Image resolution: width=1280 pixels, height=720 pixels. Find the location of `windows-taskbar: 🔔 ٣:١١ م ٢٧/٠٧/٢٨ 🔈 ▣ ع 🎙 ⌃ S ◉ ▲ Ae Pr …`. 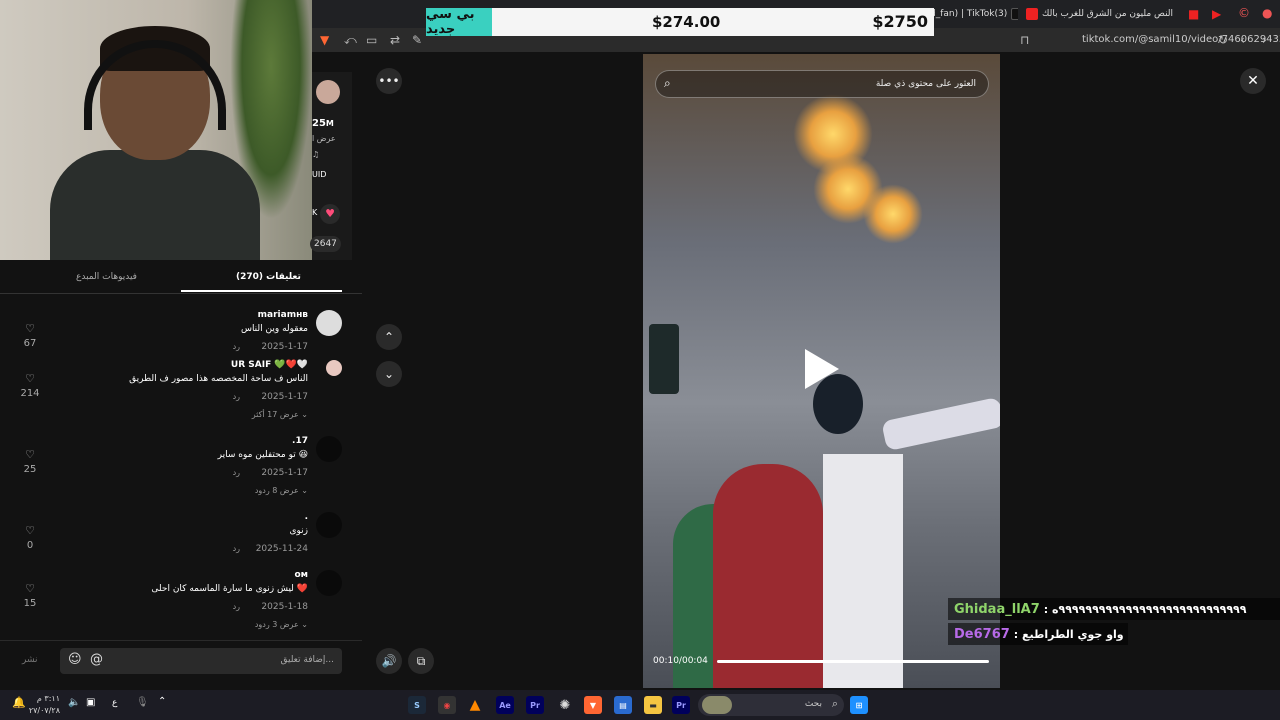

windows-taskbar: 🔔 ٣:١١ م ٢٧/٠٧/٢٨ 🔈 ▣ ع 🎙 ⌃ S ◉ ▲ Ae Pr … is located at coordinates (640, 705).